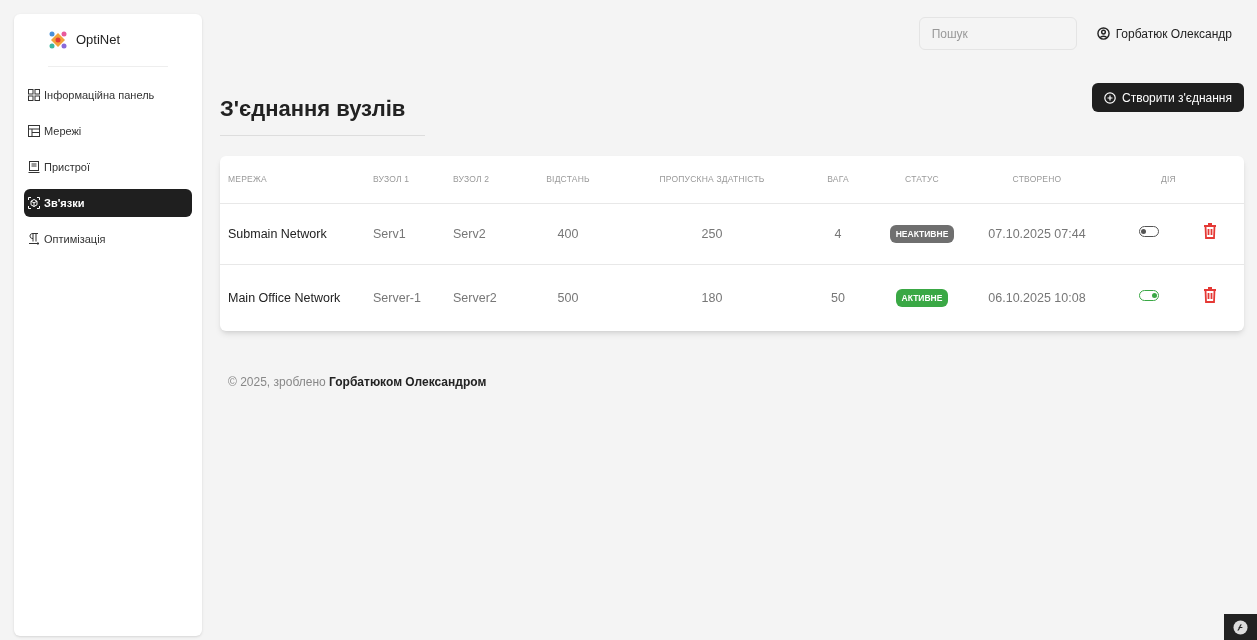 This screenshot has width=1257, height=640. What do you see at coordinates (1168, 97) in the screenshot?
I see `create-button: Створити з'єднання` at bounding box center [1168, 97].